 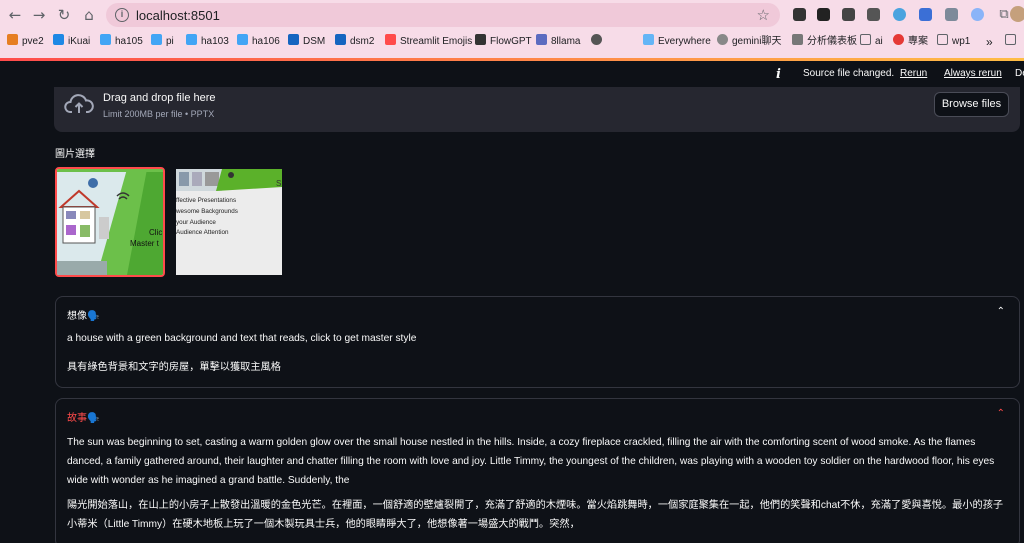 I want to click on image-select-label: 圖片選擇, so click(x=75, y=154).